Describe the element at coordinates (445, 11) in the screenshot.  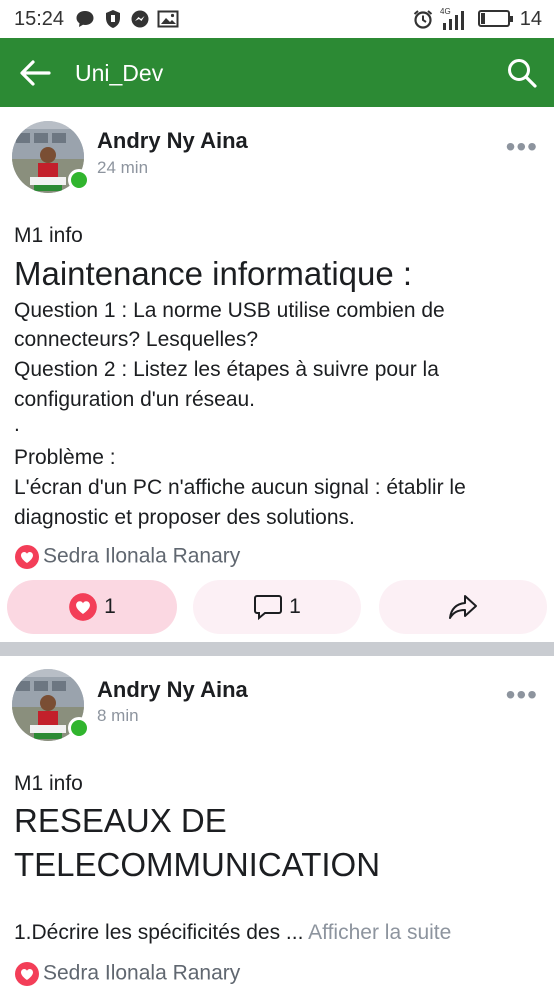
I see `network-label: 4G` at that location.